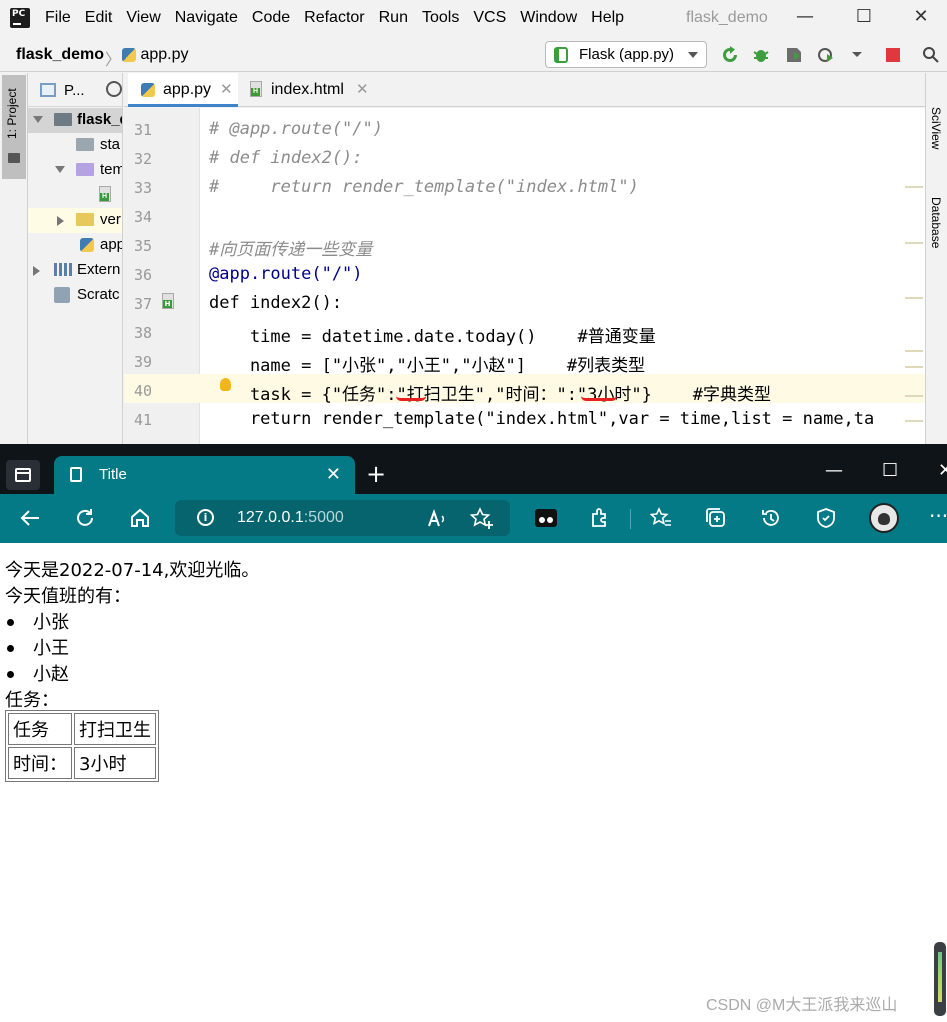 Image resolution: width=947 pixels, height=1022 pixels. I want to click on greeting-text: 今天是2022-07-14,欢迎光临。, so click(132, 570).